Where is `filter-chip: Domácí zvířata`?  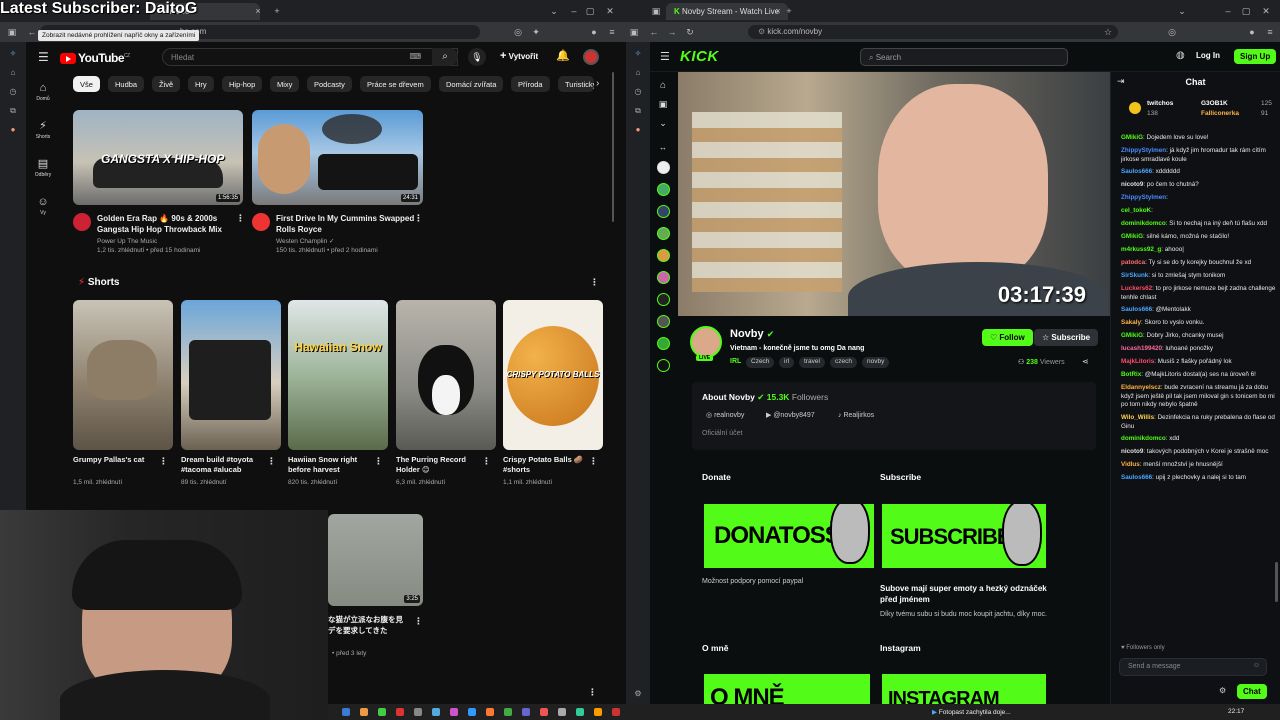
filter-chip: Domácí zvířata is located at coordinates (471, 84).